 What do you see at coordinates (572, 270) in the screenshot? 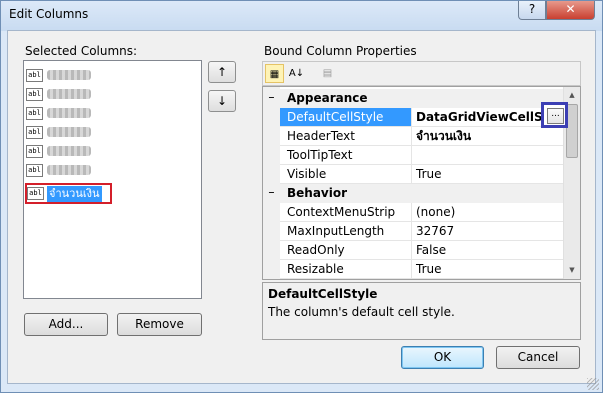
I see `scroll-down-icon: ▼` at bounding box center [572, 270].